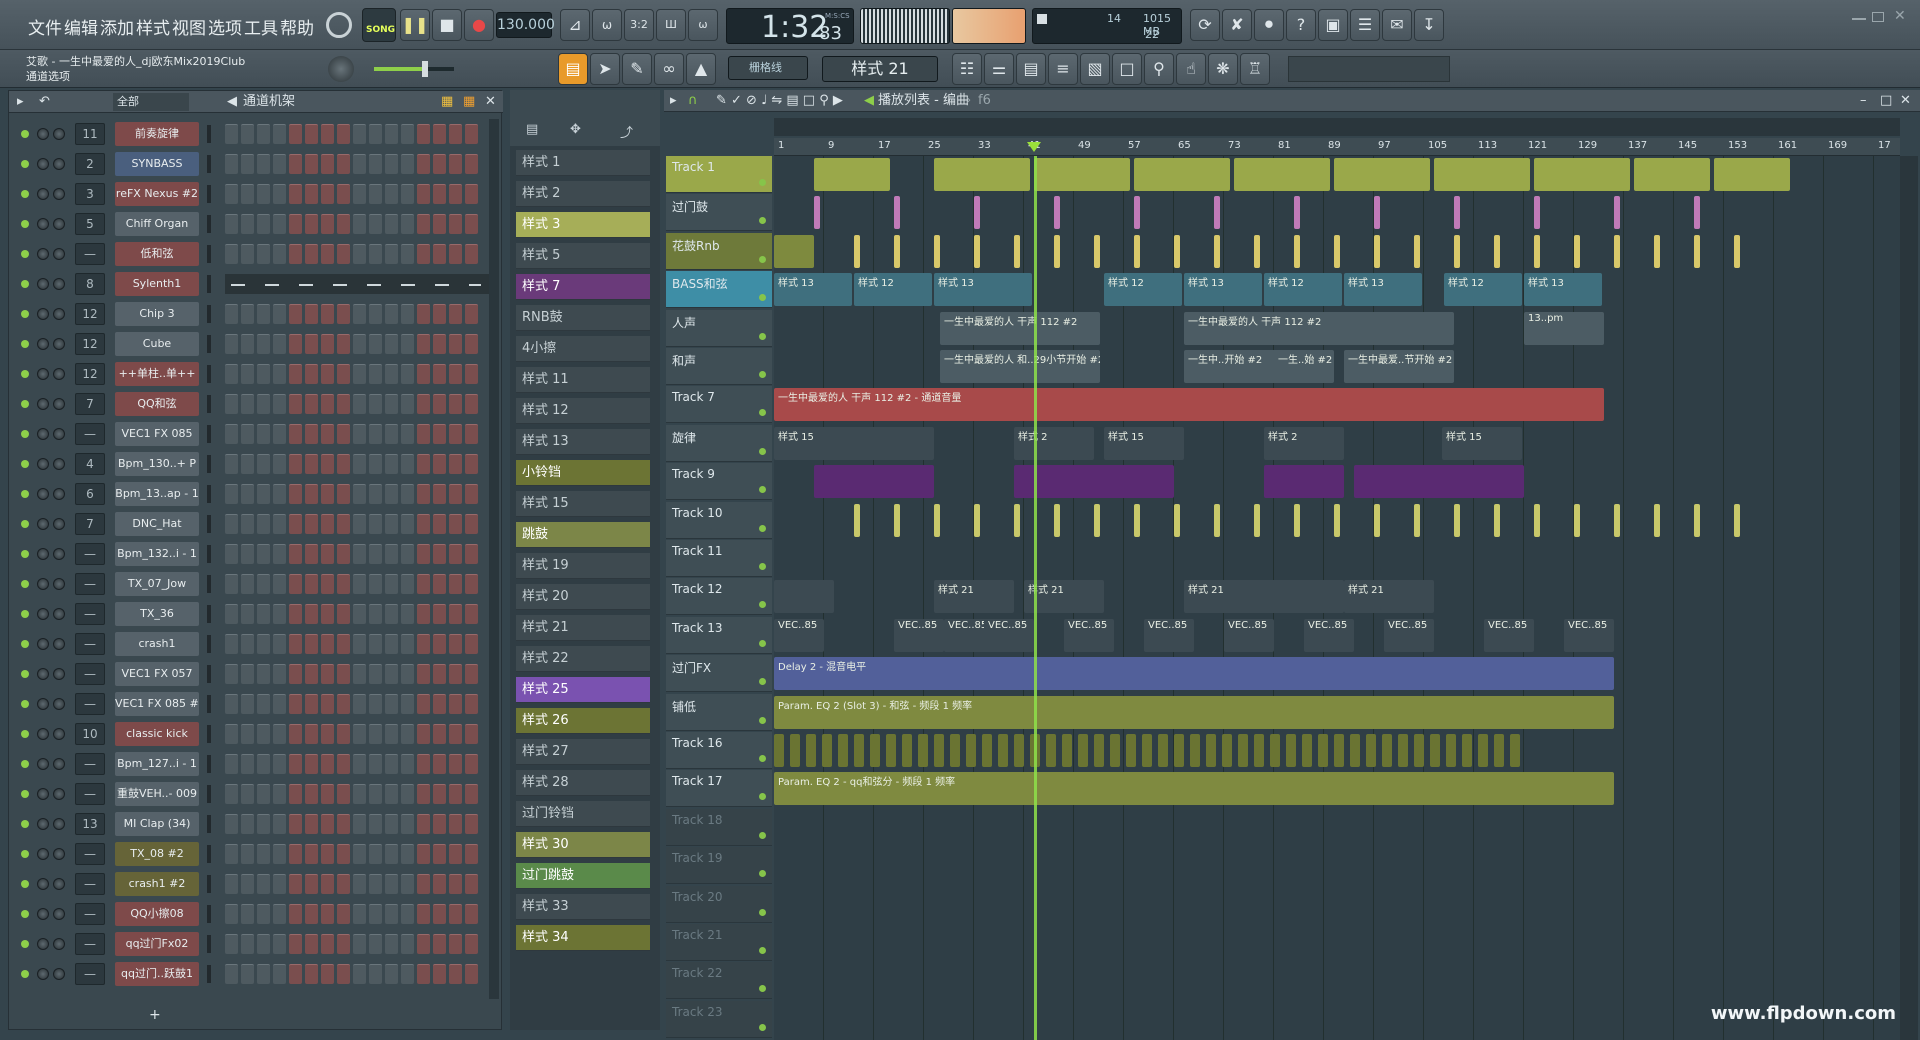  I want to click on maximize-icon, so click(1878, 17).